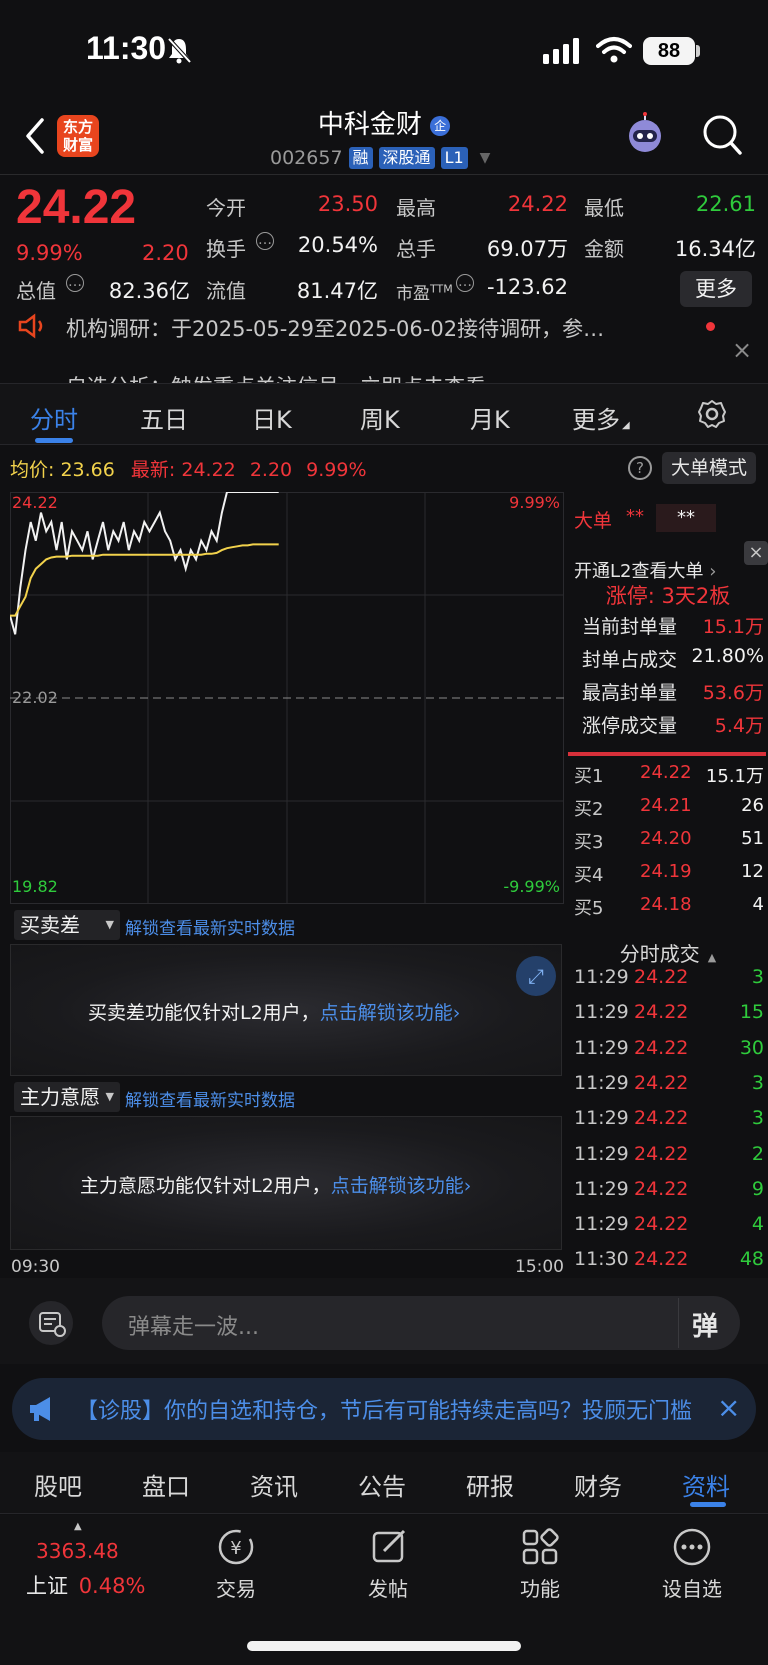 The image size is (768, 1665). What do you see at coordinates (666, 694) in the screenshot?
I see `seal-stat-row: 最高封单量 53.6万` at bounding box center [666, 694].